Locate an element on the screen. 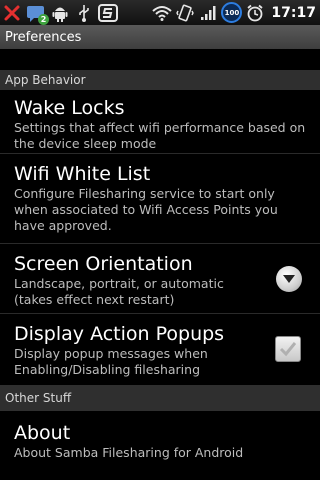  wifi-icon is located at coordinates (162, 13).